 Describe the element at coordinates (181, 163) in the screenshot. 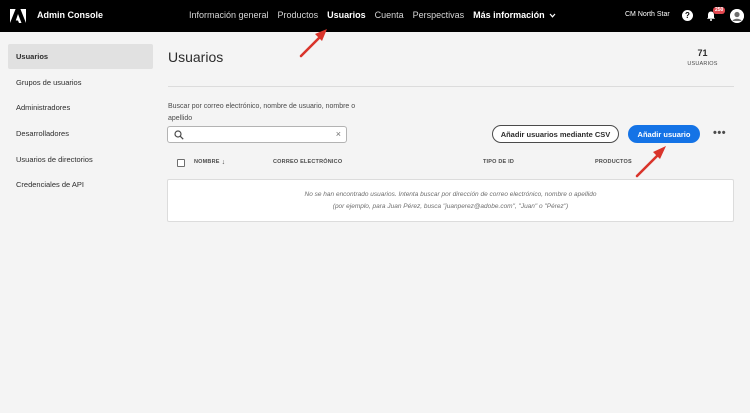

I see `select-all-checkbox` at that location.